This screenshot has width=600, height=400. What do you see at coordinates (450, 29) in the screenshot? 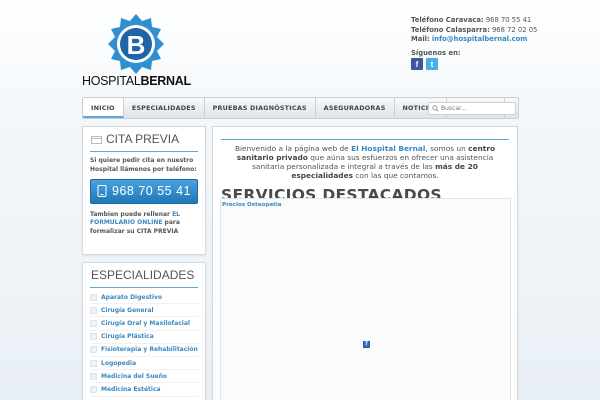
I see `calasparra-phone-label: Teléfono Calasparra:` at bounding box center [450, 29].